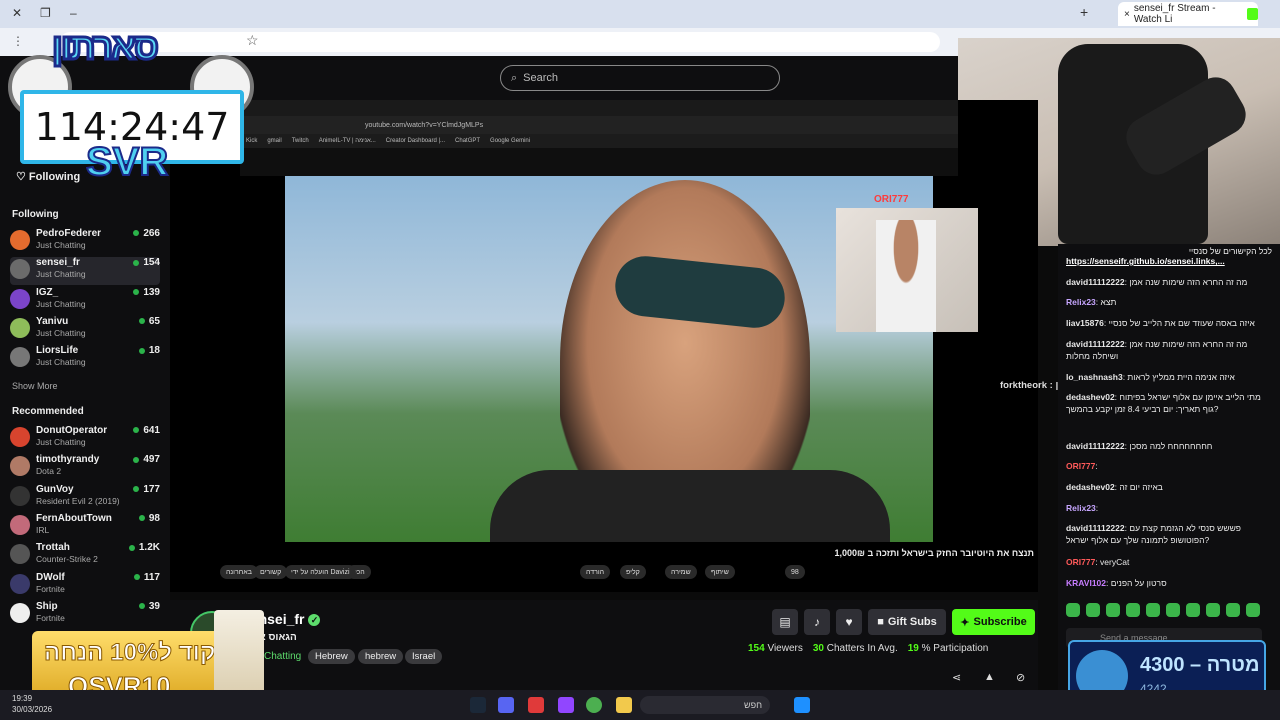 Image resolution: width=1280 pixels, height=720 pixels. Describe the element at coordinates (1200, 665) in the screenshot. I see `goal-target: 4300 – מטרה` at that location.